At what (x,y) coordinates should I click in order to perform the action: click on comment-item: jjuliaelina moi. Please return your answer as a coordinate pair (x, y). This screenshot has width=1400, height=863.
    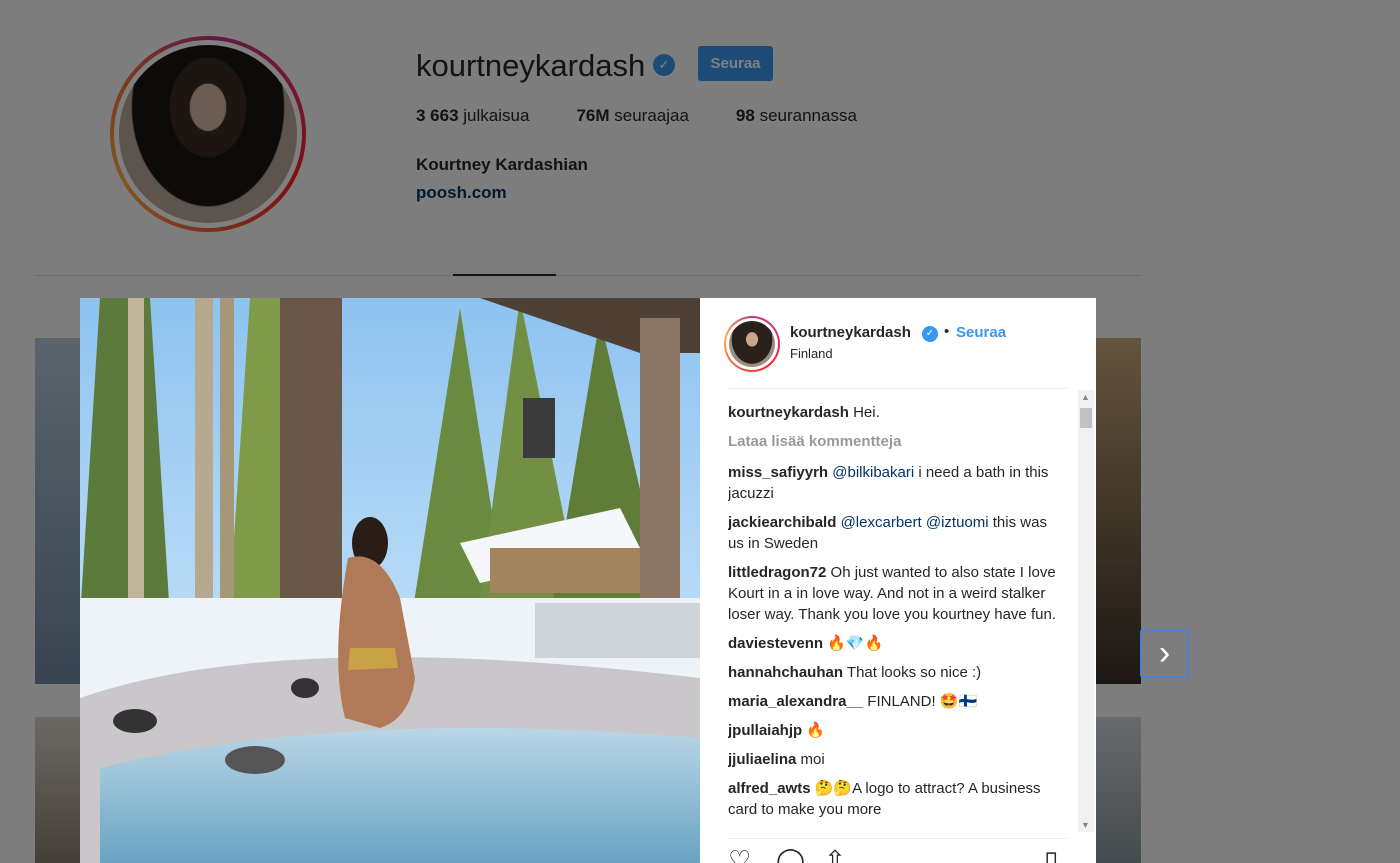
    Looking at the image, I should click on (896, 759).